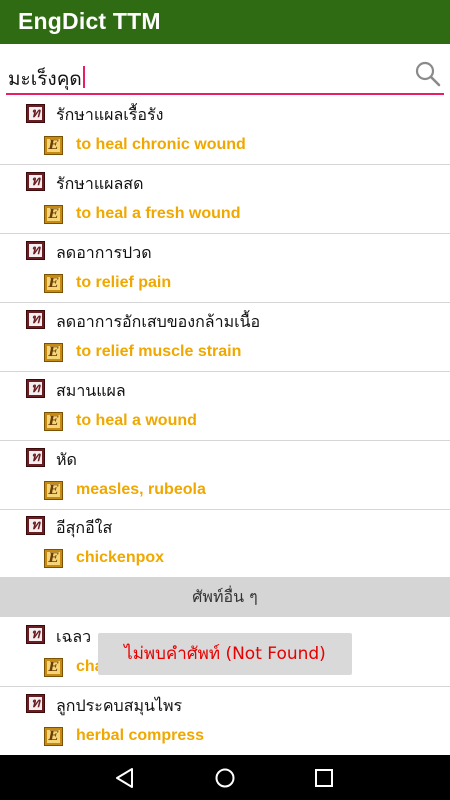 The width and height of the screenshot is (450, 800). Describe the element at coordinates (225, 475) in the screenshot. I see `list-item: ท หัด E measles, rubeola` at that location.